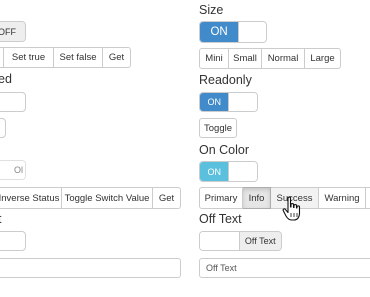 The width and height of the screenshot is (370, 297). Describe the element at coordinates (257, 198) in the screenshot. I see `info-button: Info` at that location.